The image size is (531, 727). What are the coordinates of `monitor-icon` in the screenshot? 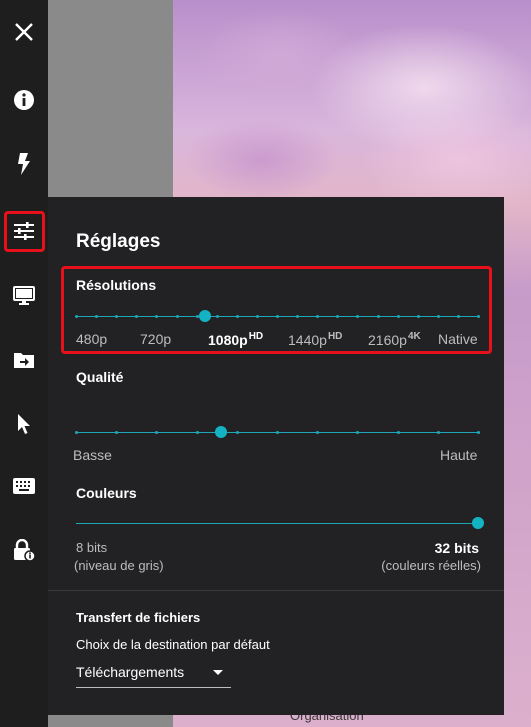 It's located at (24, 295).